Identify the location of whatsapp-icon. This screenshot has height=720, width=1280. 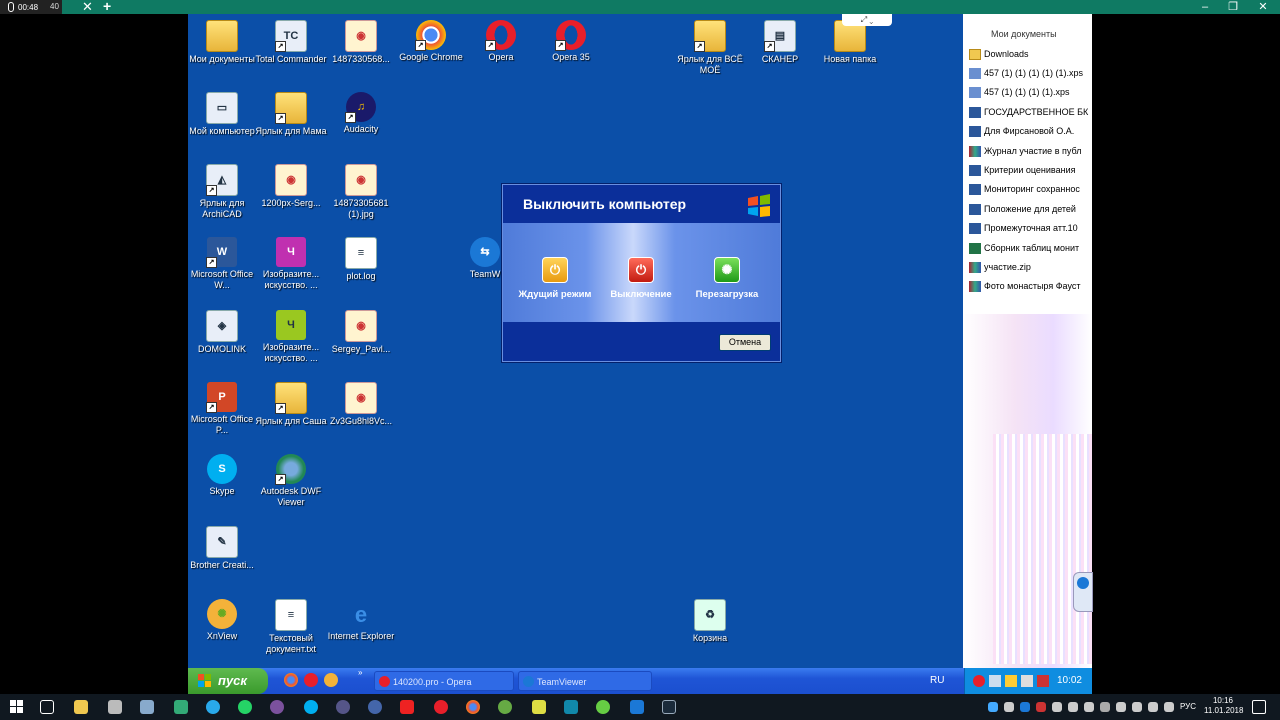
(245, 707).